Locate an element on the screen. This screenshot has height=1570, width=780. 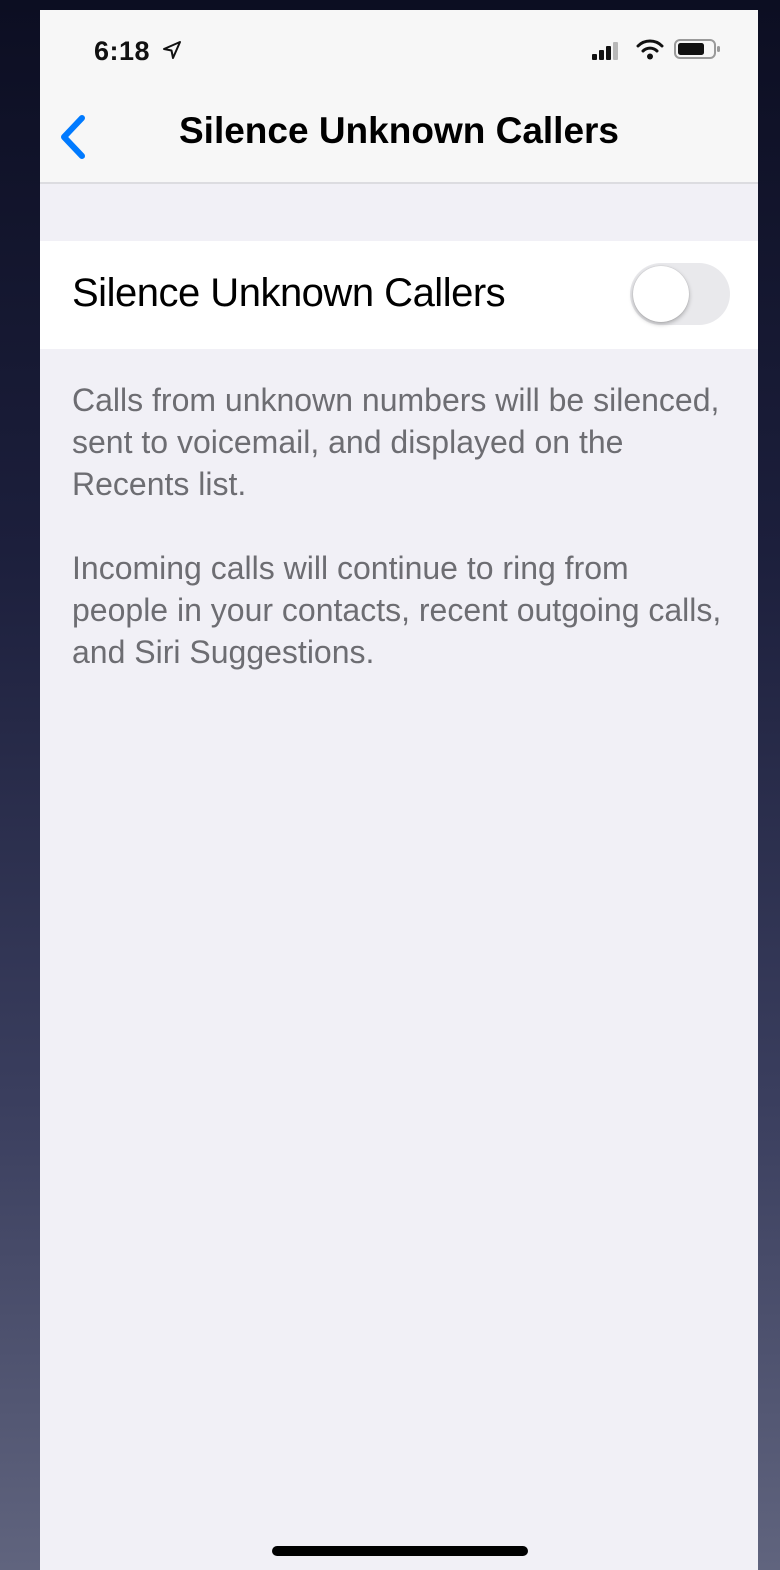
silence-unknown-callers-row: Silence Unknown Callers is located at coordinates (399, 295).